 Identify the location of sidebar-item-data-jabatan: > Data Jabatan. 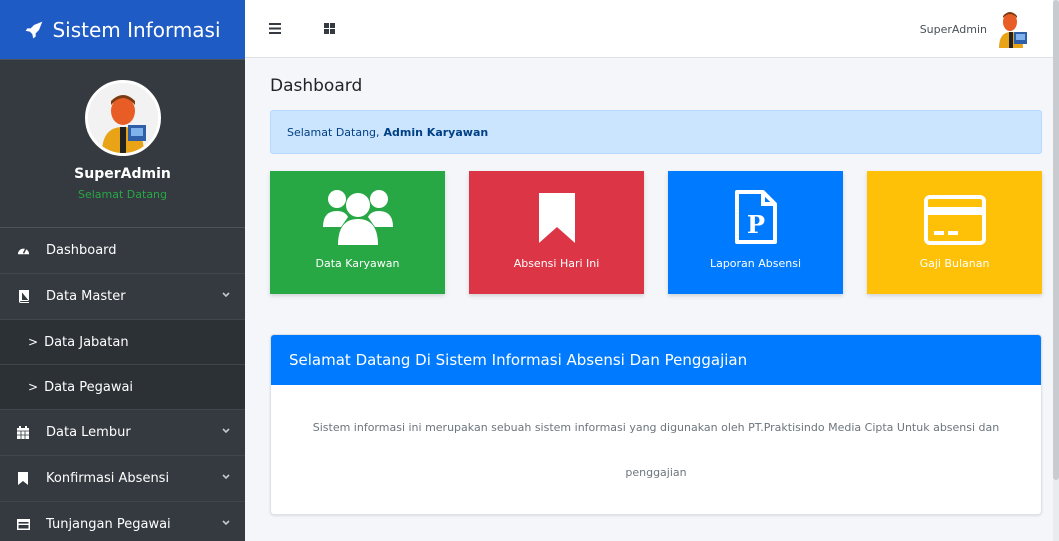
(122, 342).